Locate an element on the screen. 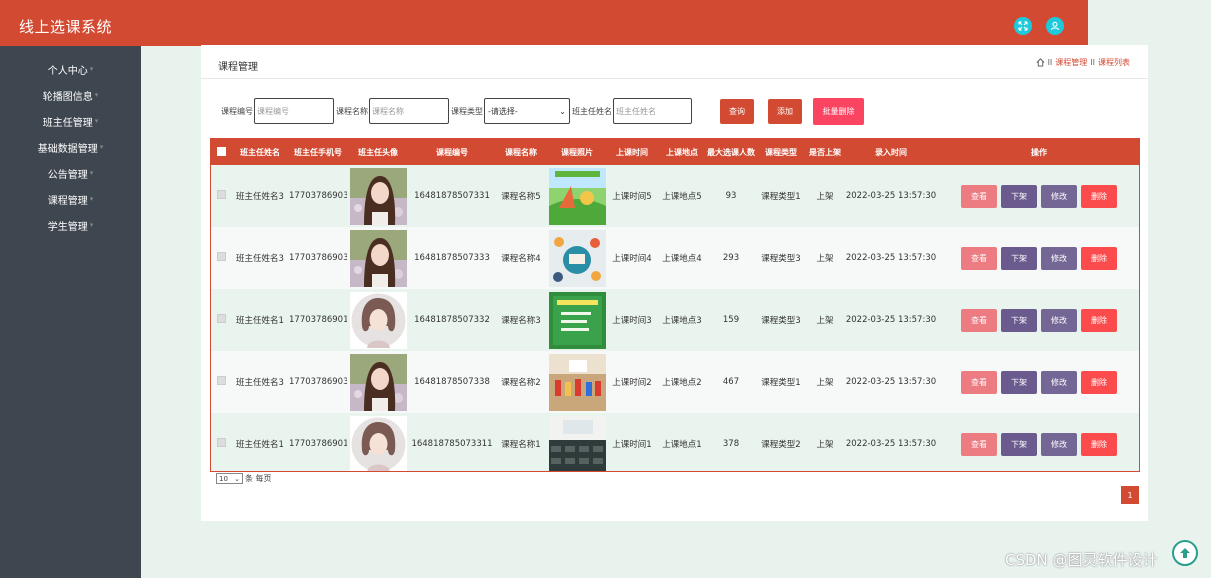 This screenshot has width=1211, height=578. course-no-label: 课程编号 is located at coordinates (237, 111).